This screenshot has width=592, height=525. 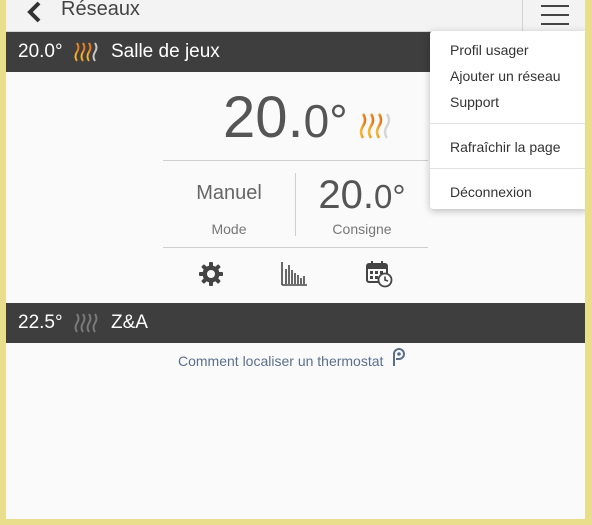 I want to click on zone-temperature: 20.0°, so click(x=40, y=51).